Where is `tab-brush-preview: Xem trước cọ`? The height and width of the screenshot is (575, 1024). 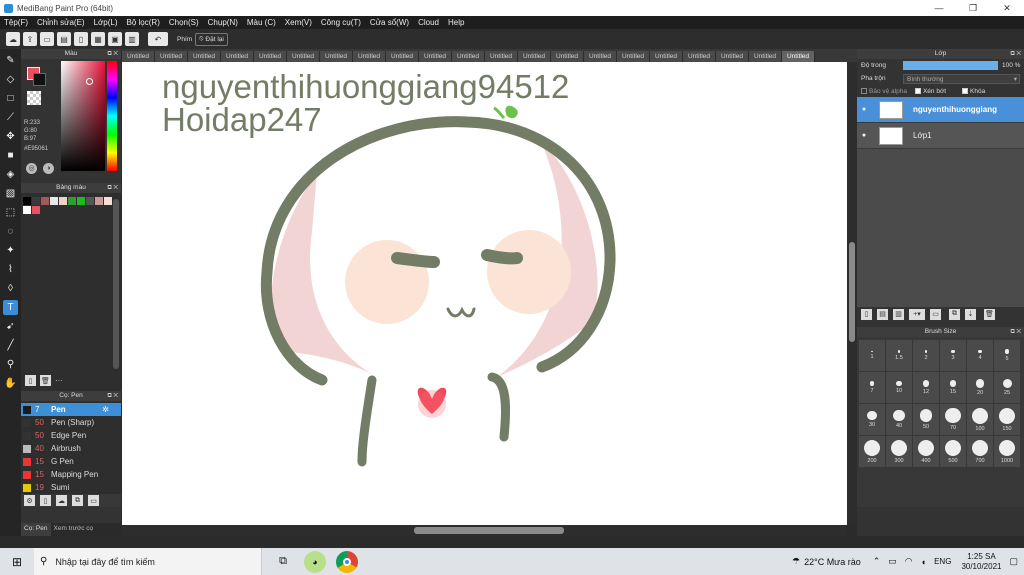 tab-brush-preview: Xem trước cọ is located at coordinates (74, 529).